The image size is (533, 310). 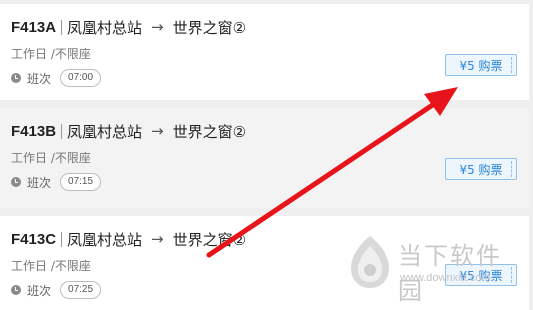 I want to click on departure-time: 07:00, so click(x=81, y=78).